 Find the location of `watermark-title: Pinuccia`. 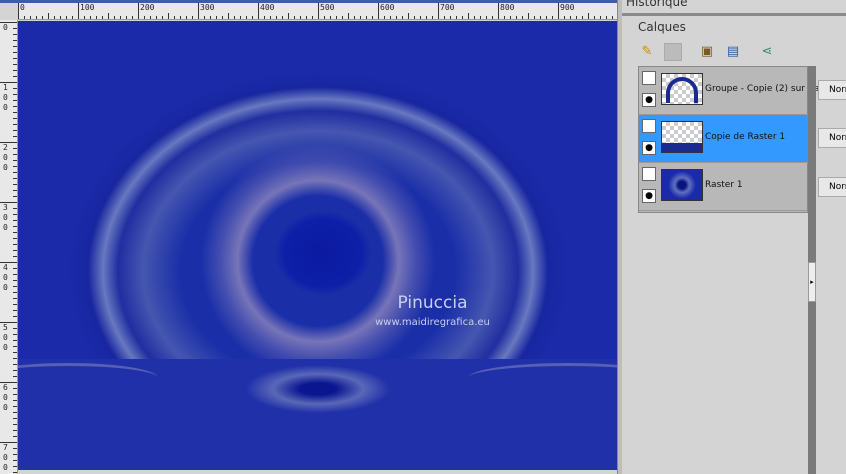

watermark-title: Pinuccia is located at coordinates (432, 303).